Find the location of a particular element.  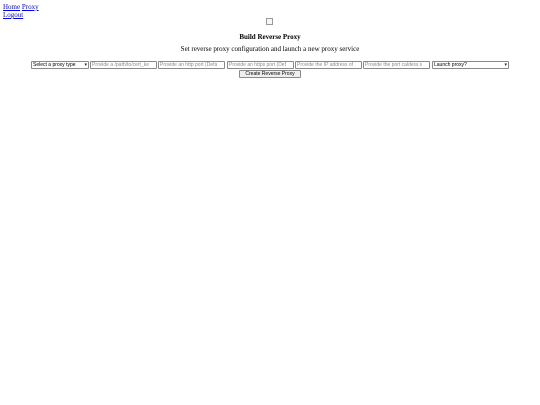

launch-proxy-selected: Launch proxy? is located at coordinates (450, 65).